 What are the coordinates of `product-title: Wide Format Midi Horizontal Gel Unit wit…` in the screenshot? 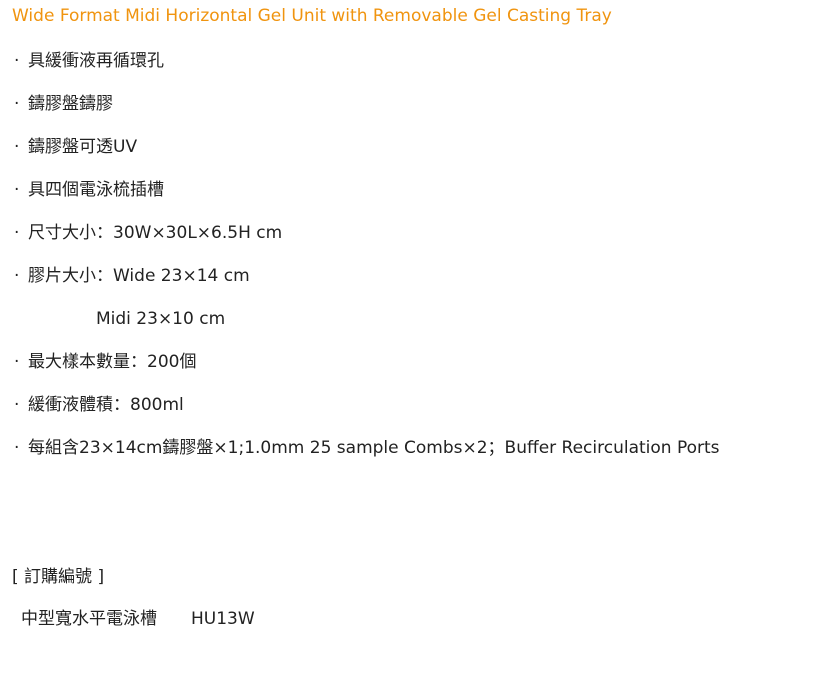 It's located at (312, 16).